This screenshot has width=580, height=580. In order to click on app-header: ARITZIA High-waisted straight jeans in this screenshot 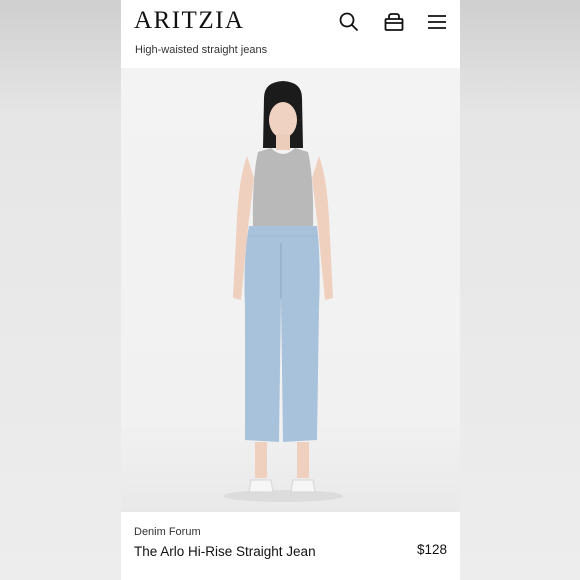, I will do `click(290, 34)`.